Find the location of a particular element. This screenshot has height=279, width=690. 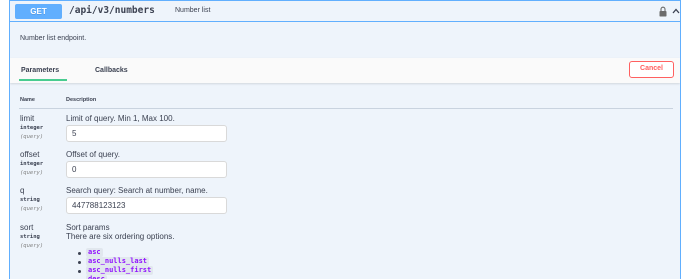

sort-option: asc_nulls_first is located at coordinates (120, 270).